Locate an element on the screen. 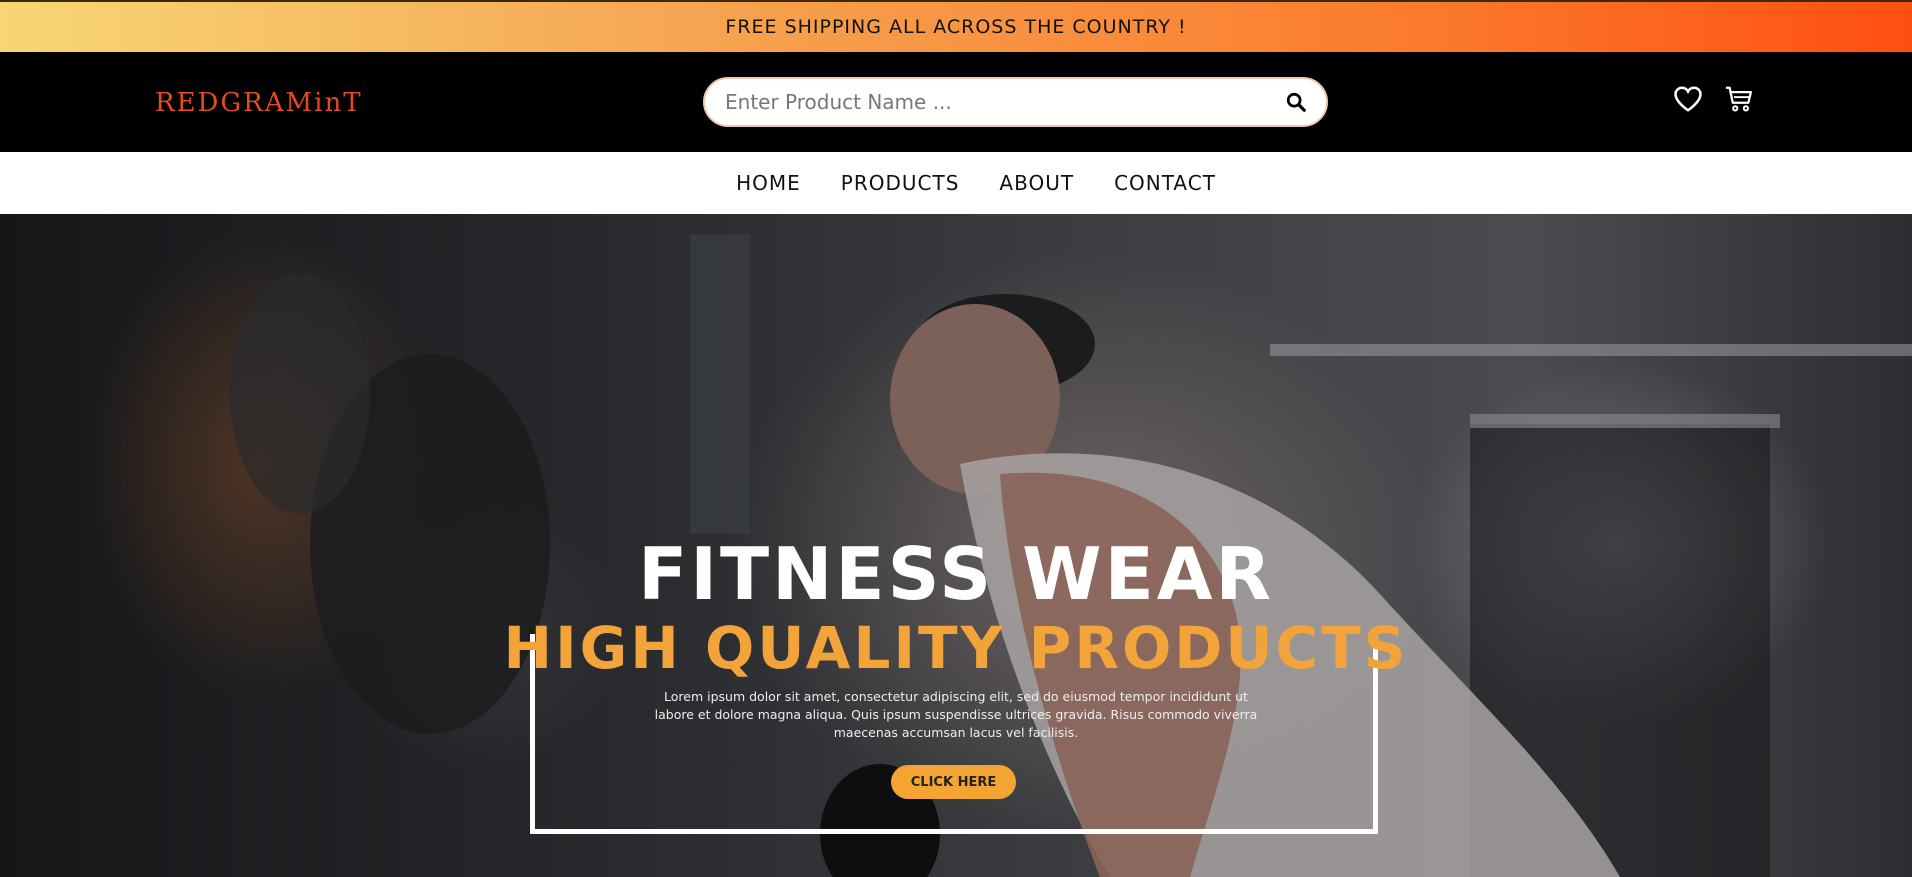  search-bar is located at coordinates (1015, 102).